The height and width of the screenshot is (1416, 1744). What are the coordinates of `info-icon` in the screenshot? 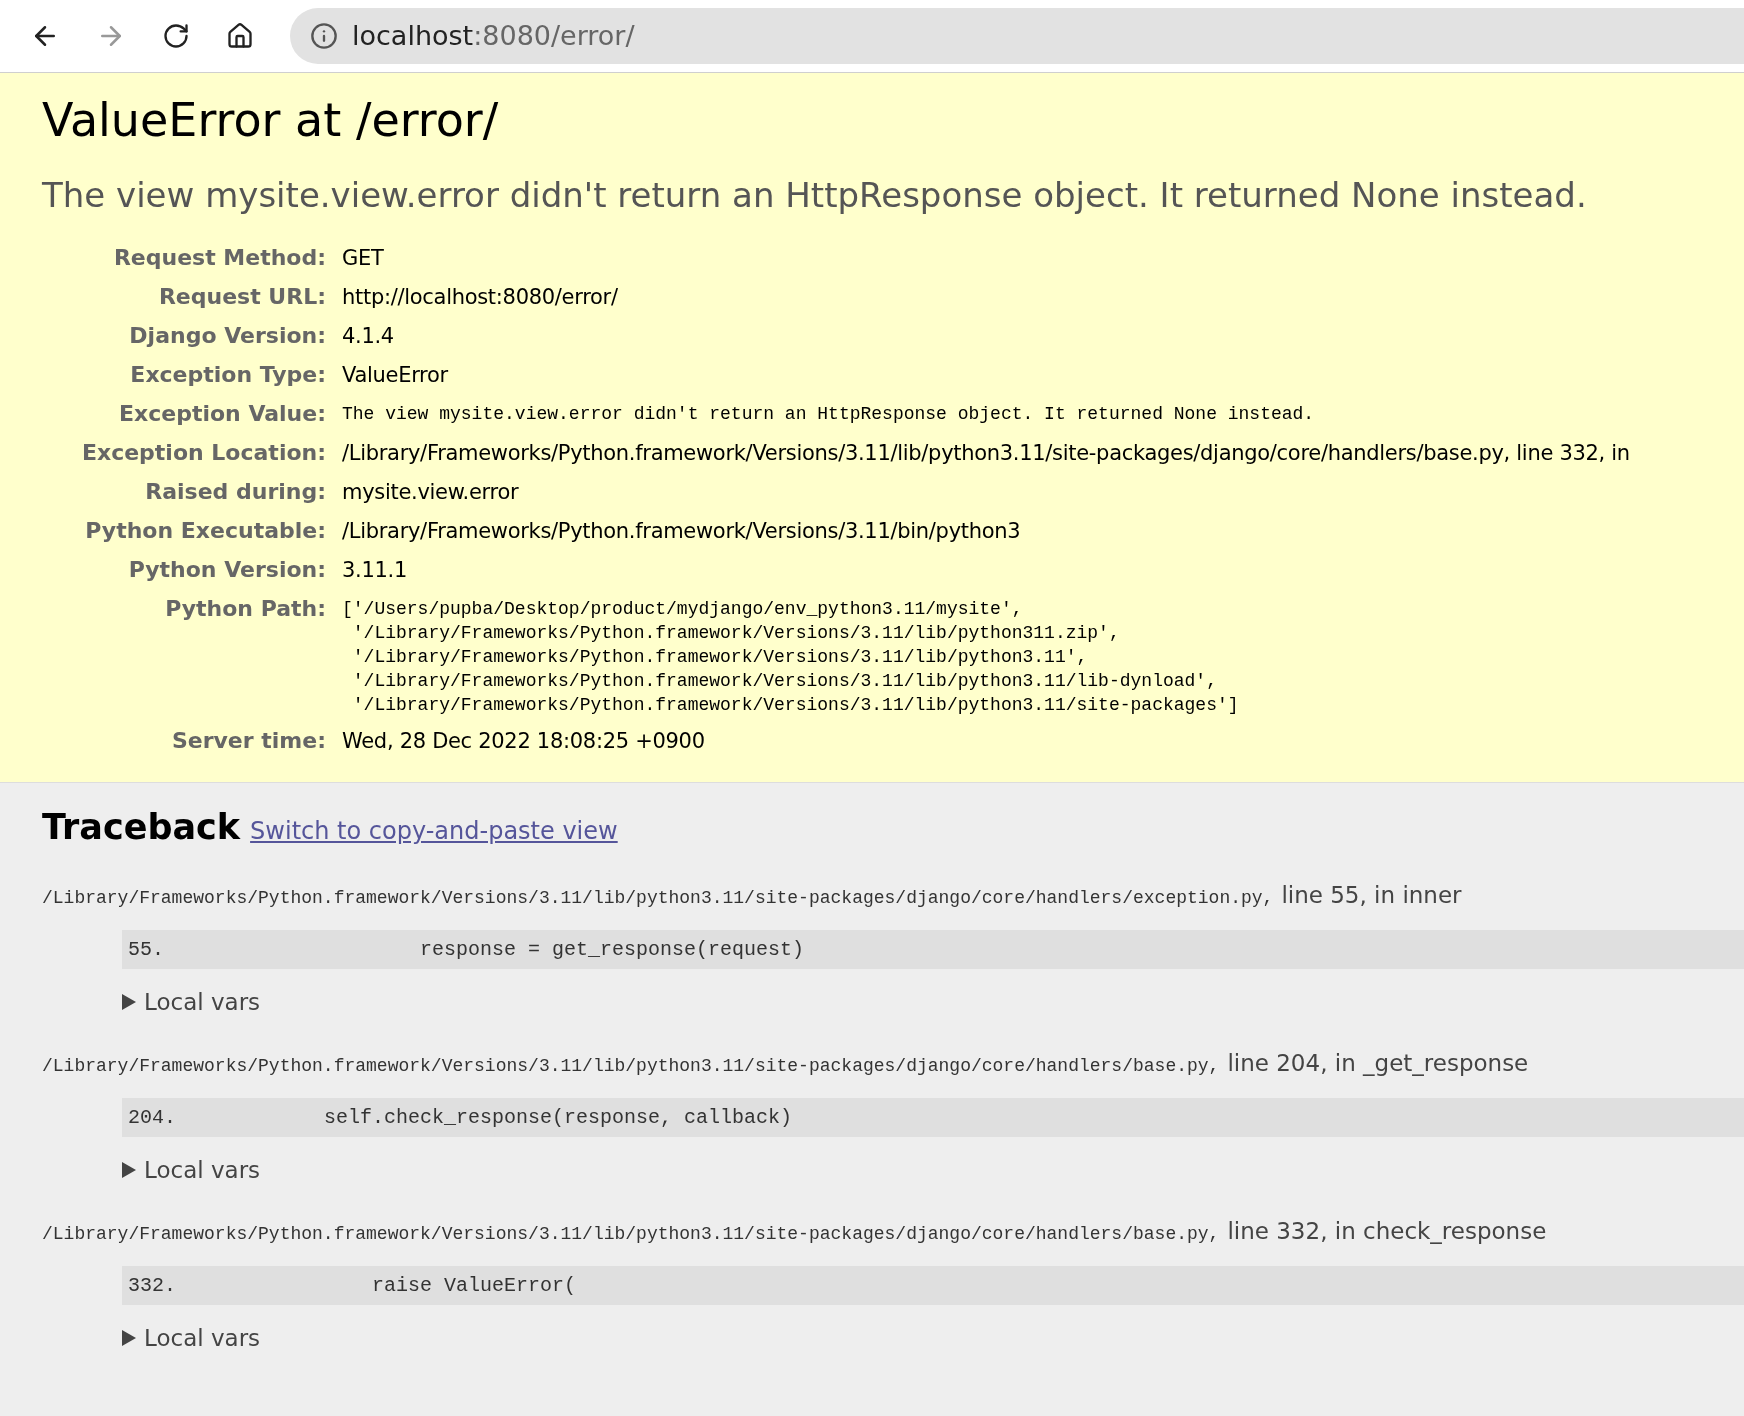 It's located at (324, 36).